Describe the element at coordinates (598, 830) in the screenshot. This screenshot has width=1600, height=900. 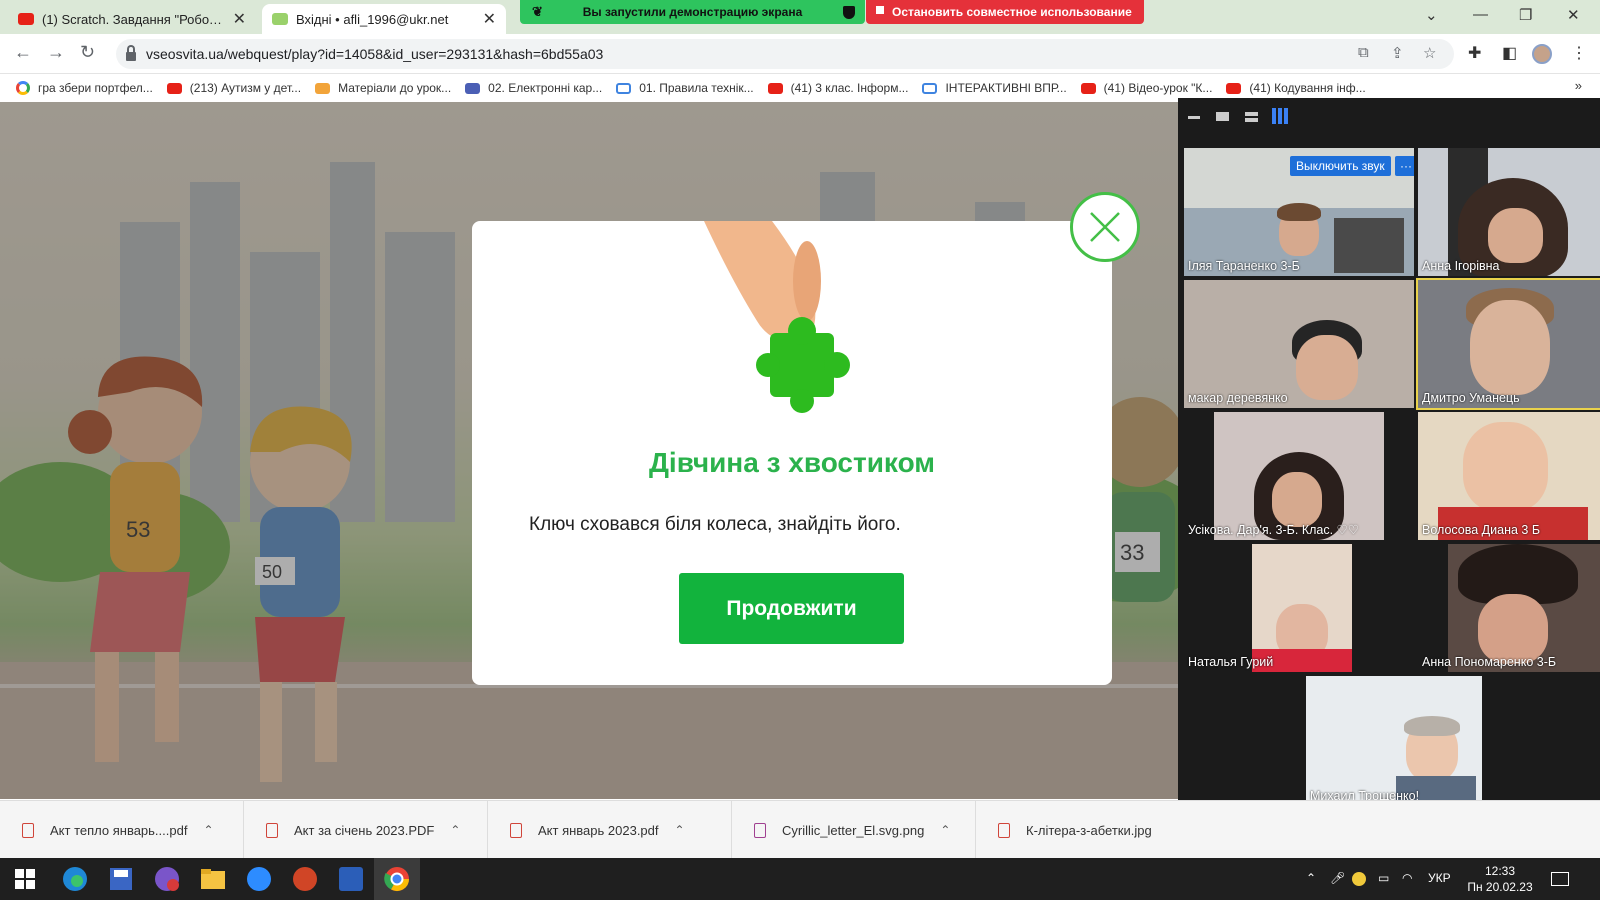
I see `download-filename: Акт январь 2023.pdf` at that location.